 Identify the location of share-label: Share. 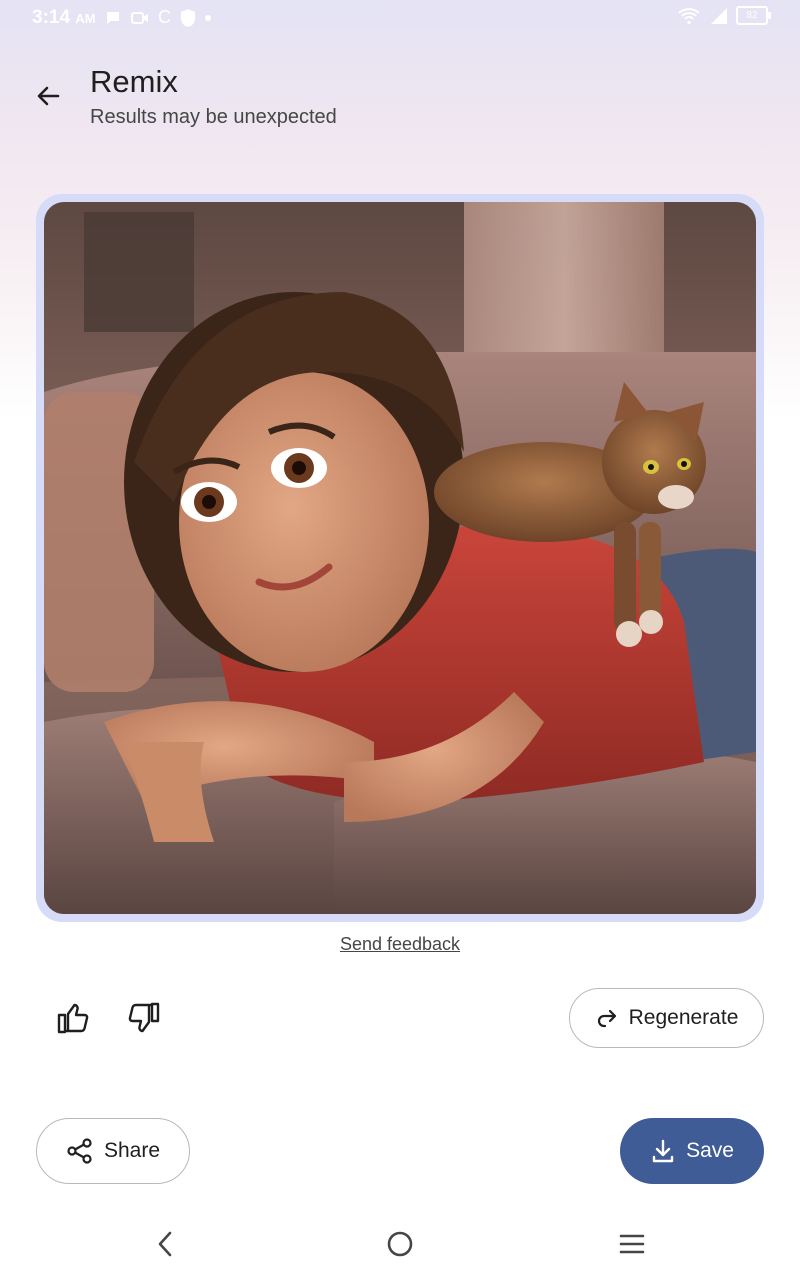
(132, 1150).